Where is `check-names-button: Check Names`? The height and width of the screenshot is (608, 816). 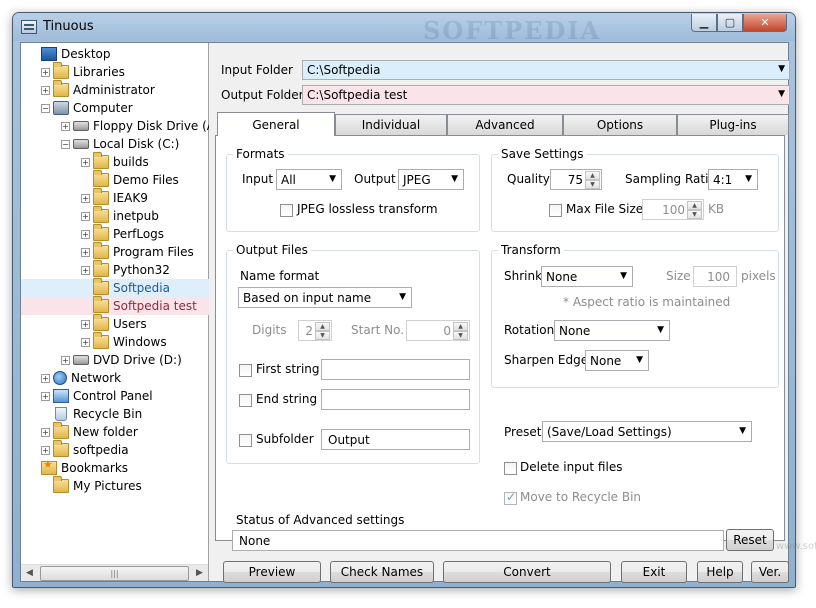
check-names-button: Check Names is located at coordinates (382, 572).